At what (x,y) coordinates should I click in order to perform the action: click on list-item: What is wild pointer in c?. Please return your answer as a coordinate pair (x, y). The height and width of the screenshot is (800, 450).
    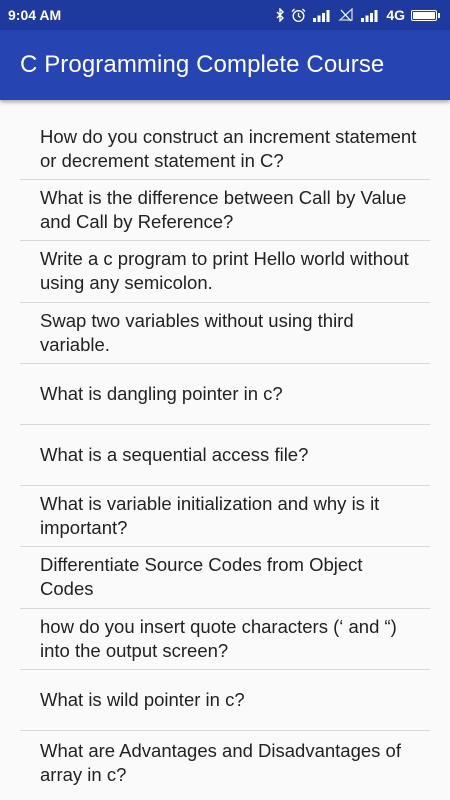
    Looking at the image, I should click on (225, 700).